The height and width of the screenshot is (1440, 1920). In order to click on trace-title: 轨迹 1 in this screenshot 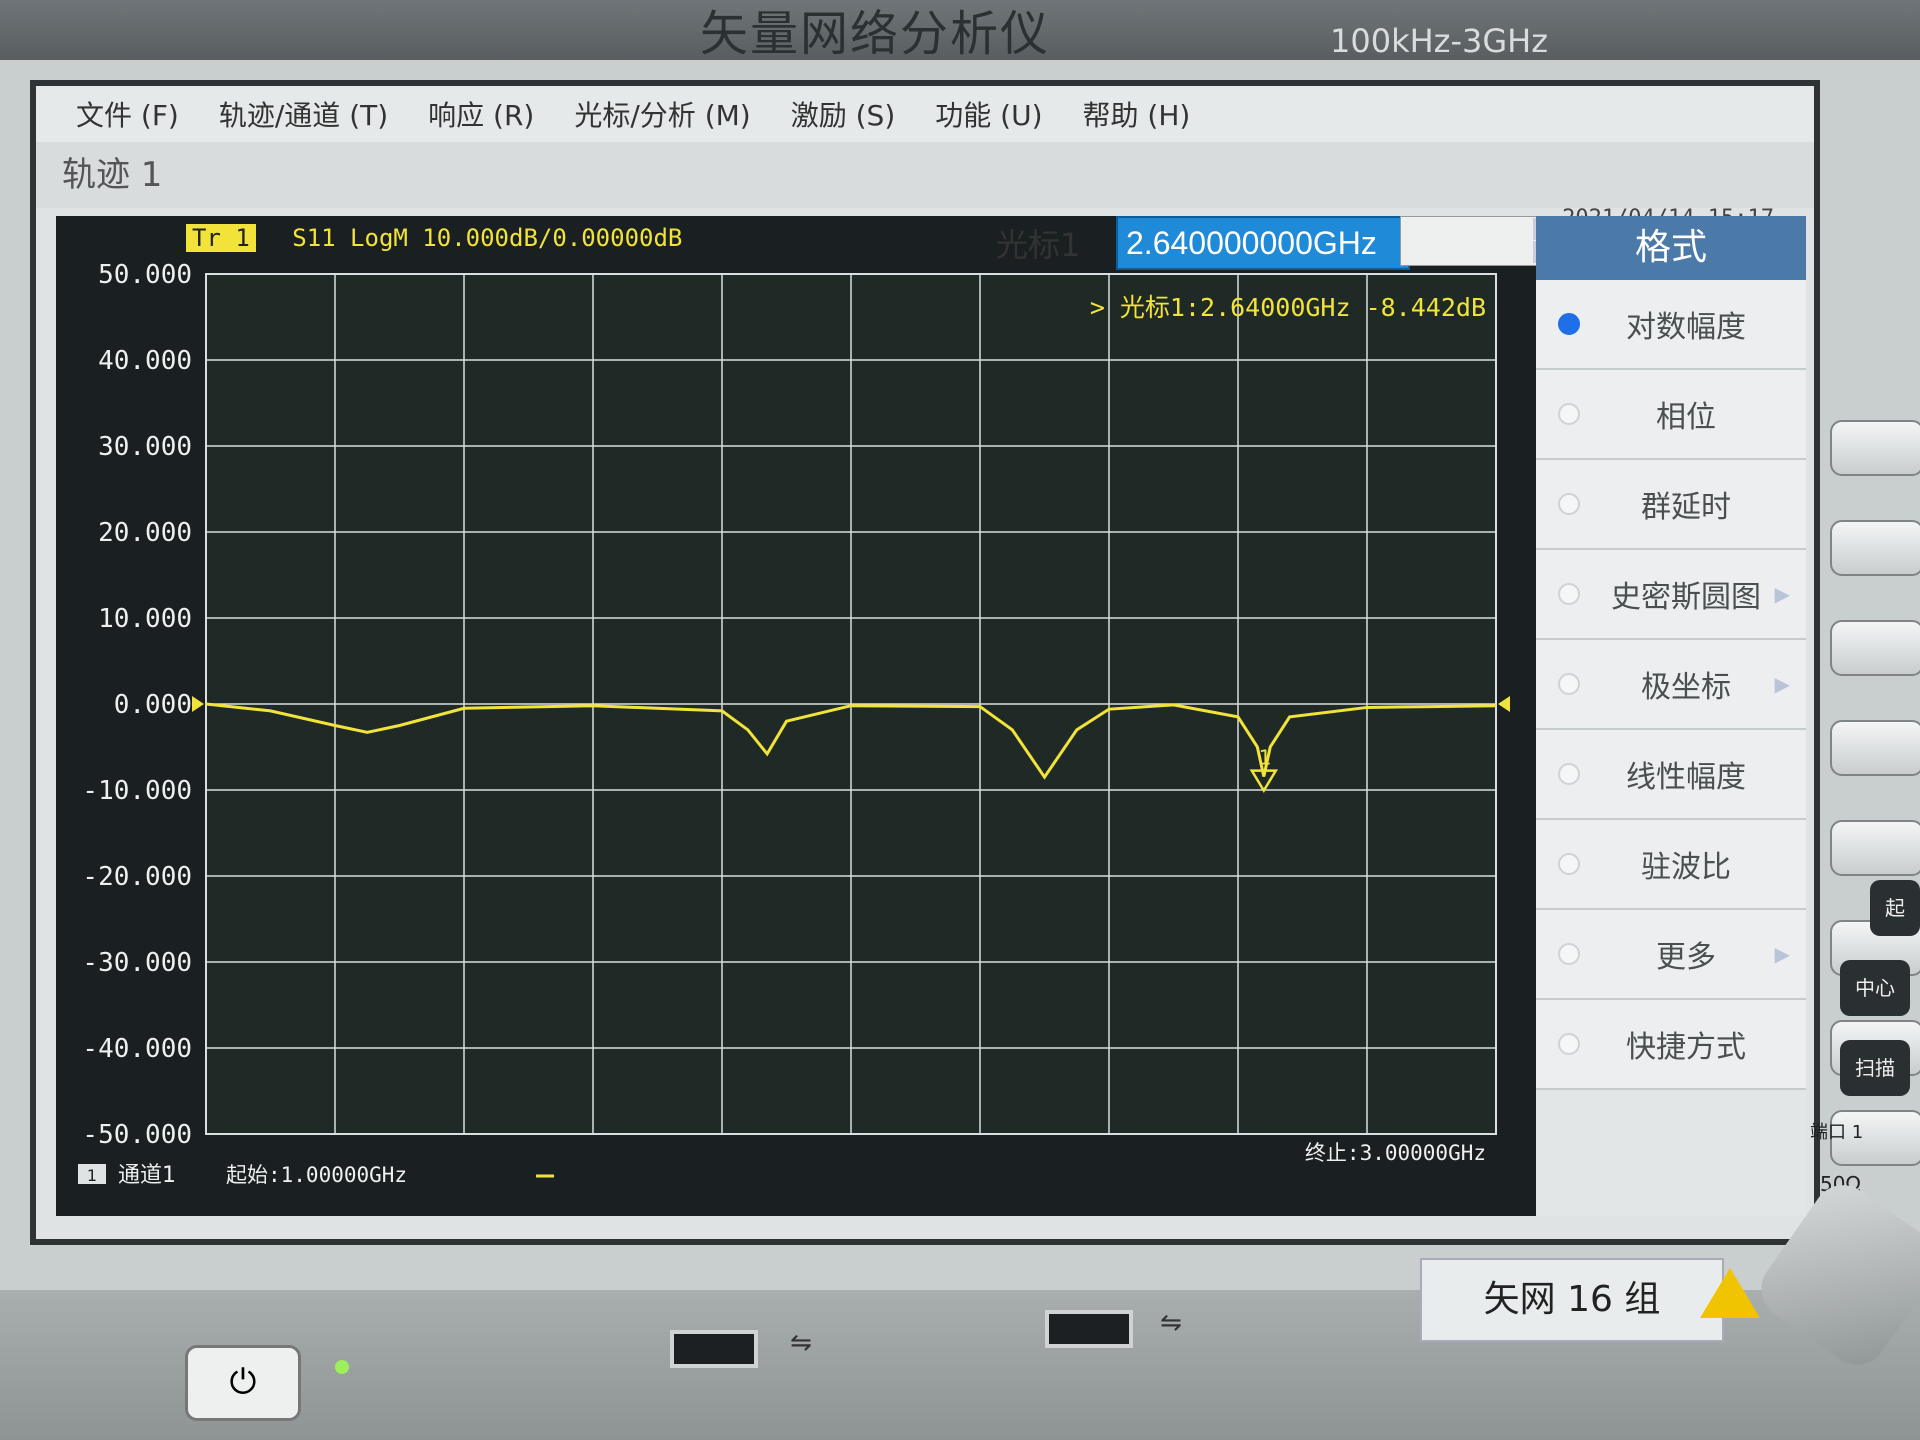, I will do `click(112, 175)`.